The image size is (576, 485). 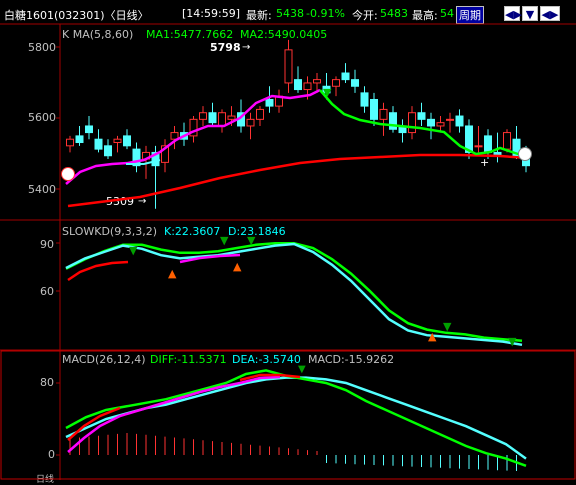 What do you see at coordinates (98, 271) in the screenshot?
I see `kd-red-segment` at bounding box center [98, 271].